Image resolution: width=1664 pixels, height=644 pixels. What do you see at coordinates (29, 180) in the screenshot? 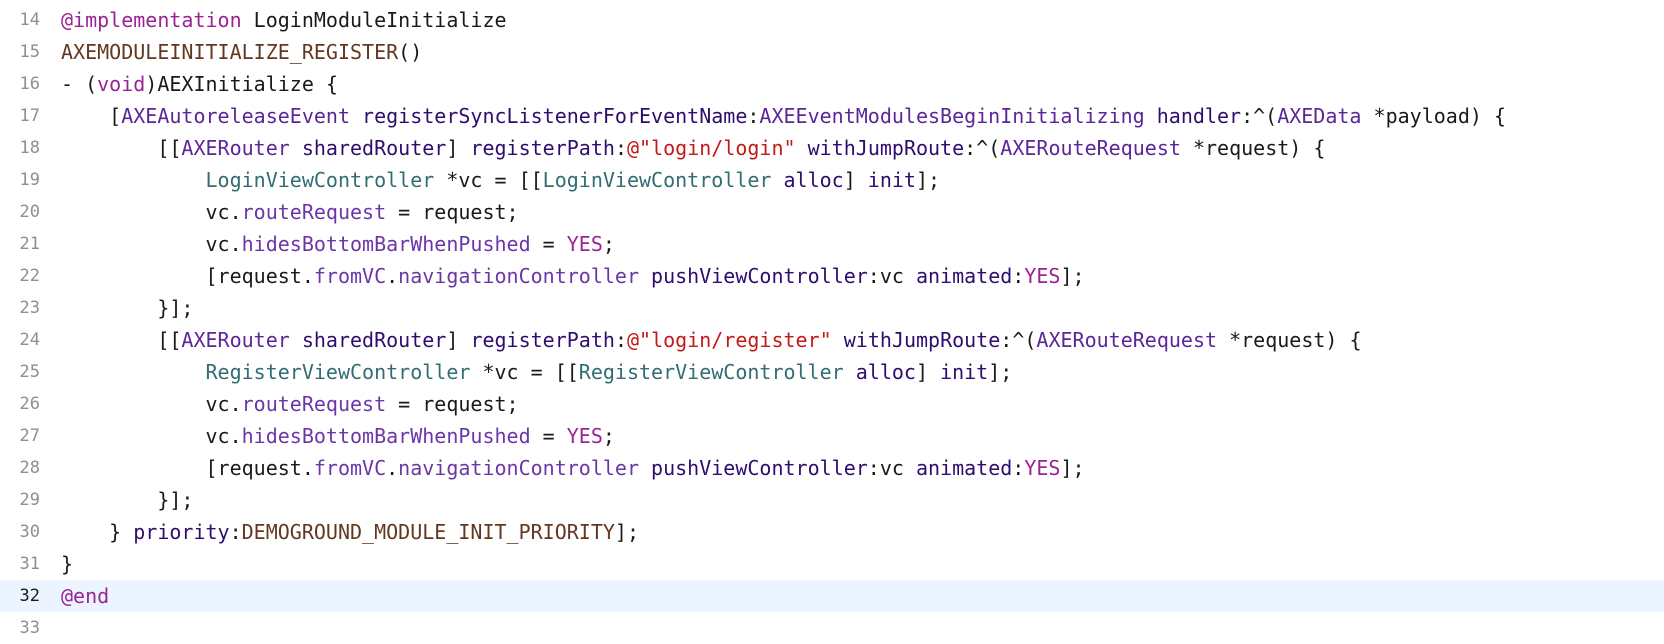
I see `line-number: 19` at bounding box center [29, 180].